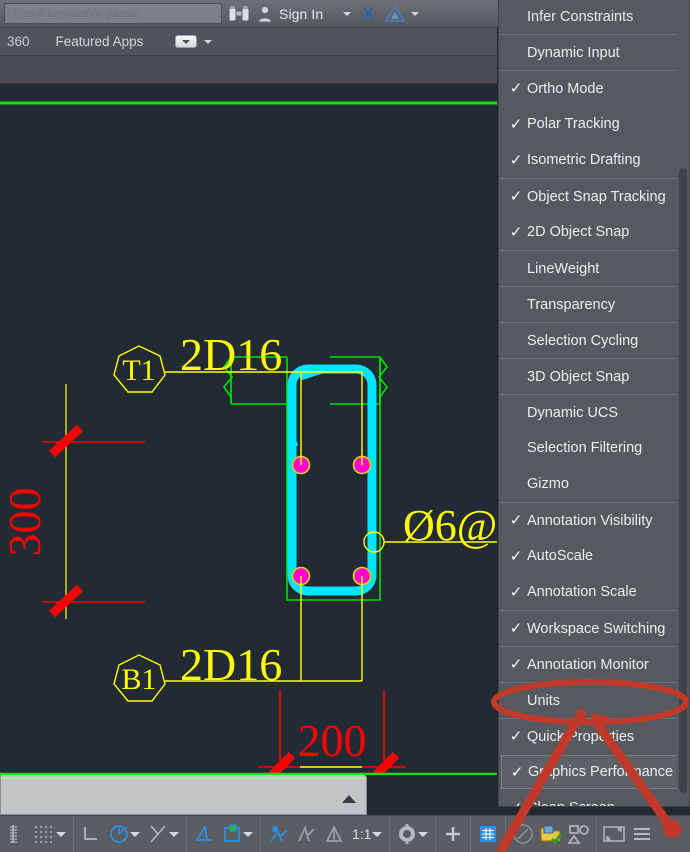 Image resolution: width=690 pixels, height=852 pixels. Describe the element at coordinates (583, 340) in the screenshot. I see `menu-item-label: Selection Cycling` at that location.